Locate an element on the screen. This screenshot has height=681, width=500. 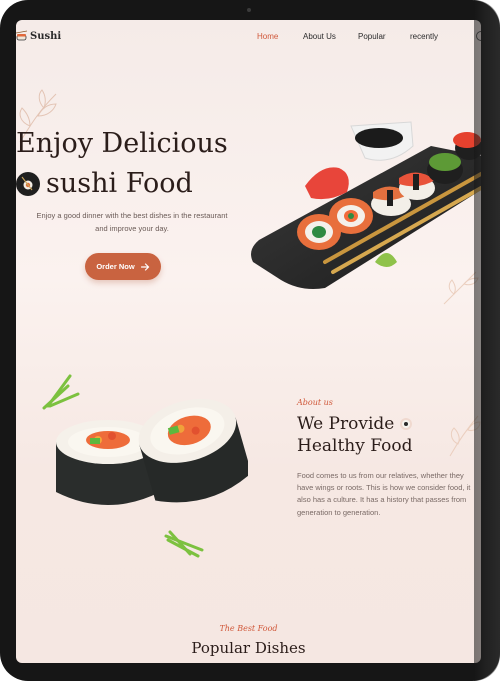
hero-title-line2-wrap: sushi Food is located at coordinates (104, 184).